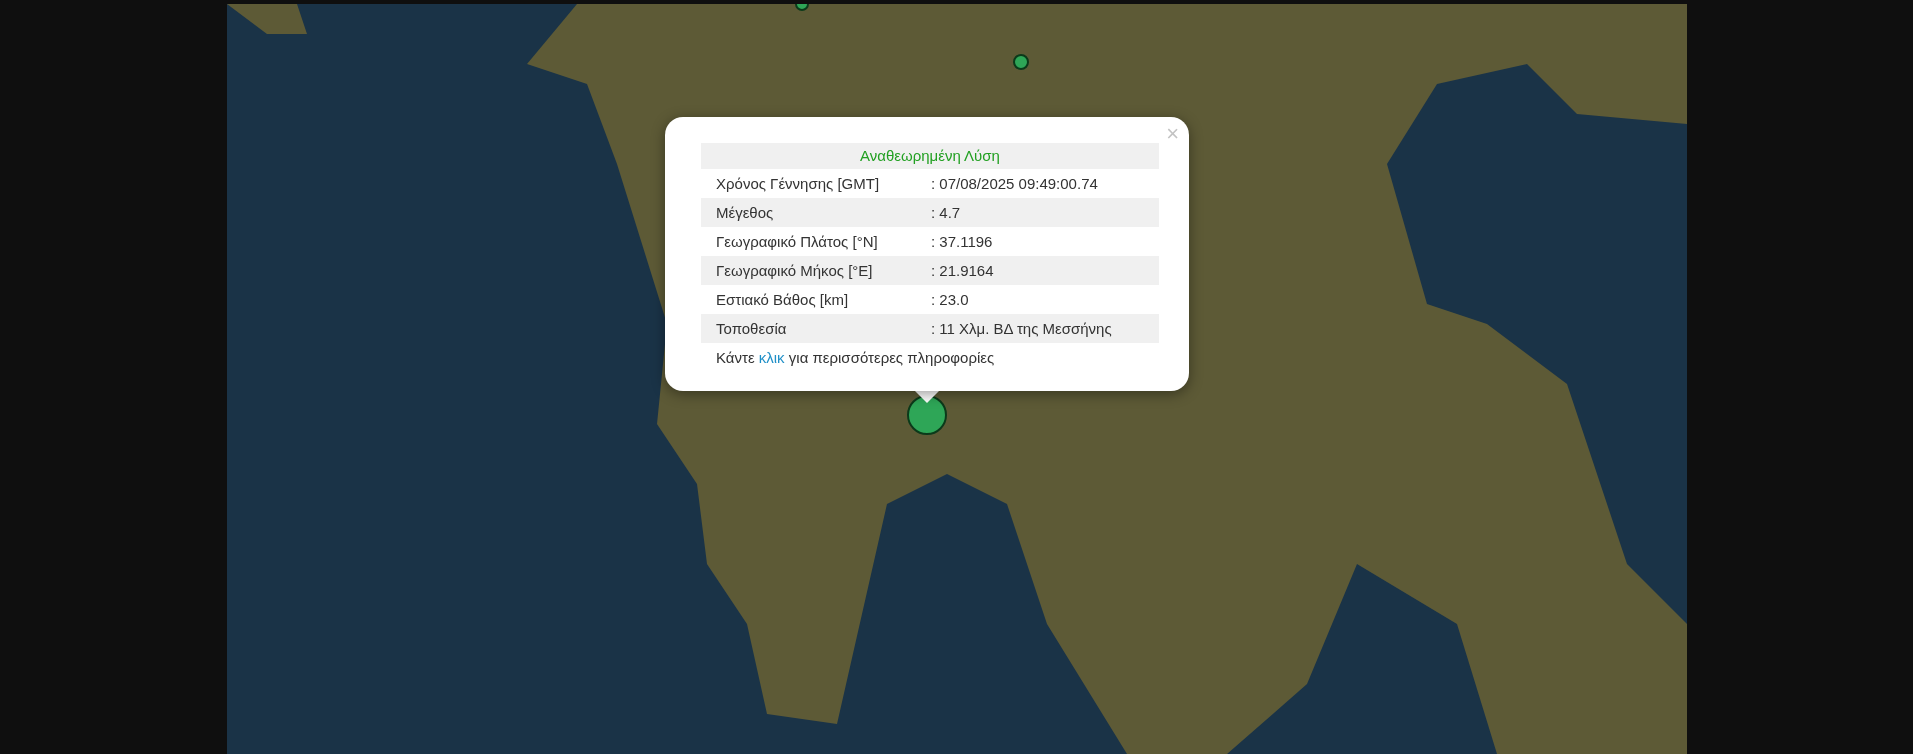 Image resolution: width=1913 pixels, height=754 pixels. What do you see at coordinates (950, 299) in the screenshot?
I see `field-value: : 23.0` at bounding box center [950, 299].